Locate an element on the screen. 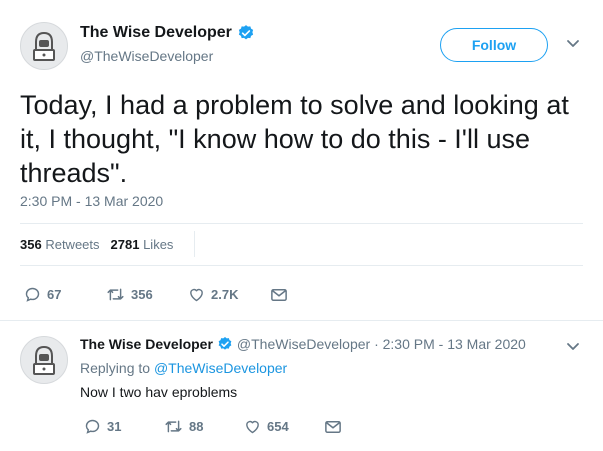 The image size is (603, 451). reply-count: 67 is located at coordinates (54, 294).